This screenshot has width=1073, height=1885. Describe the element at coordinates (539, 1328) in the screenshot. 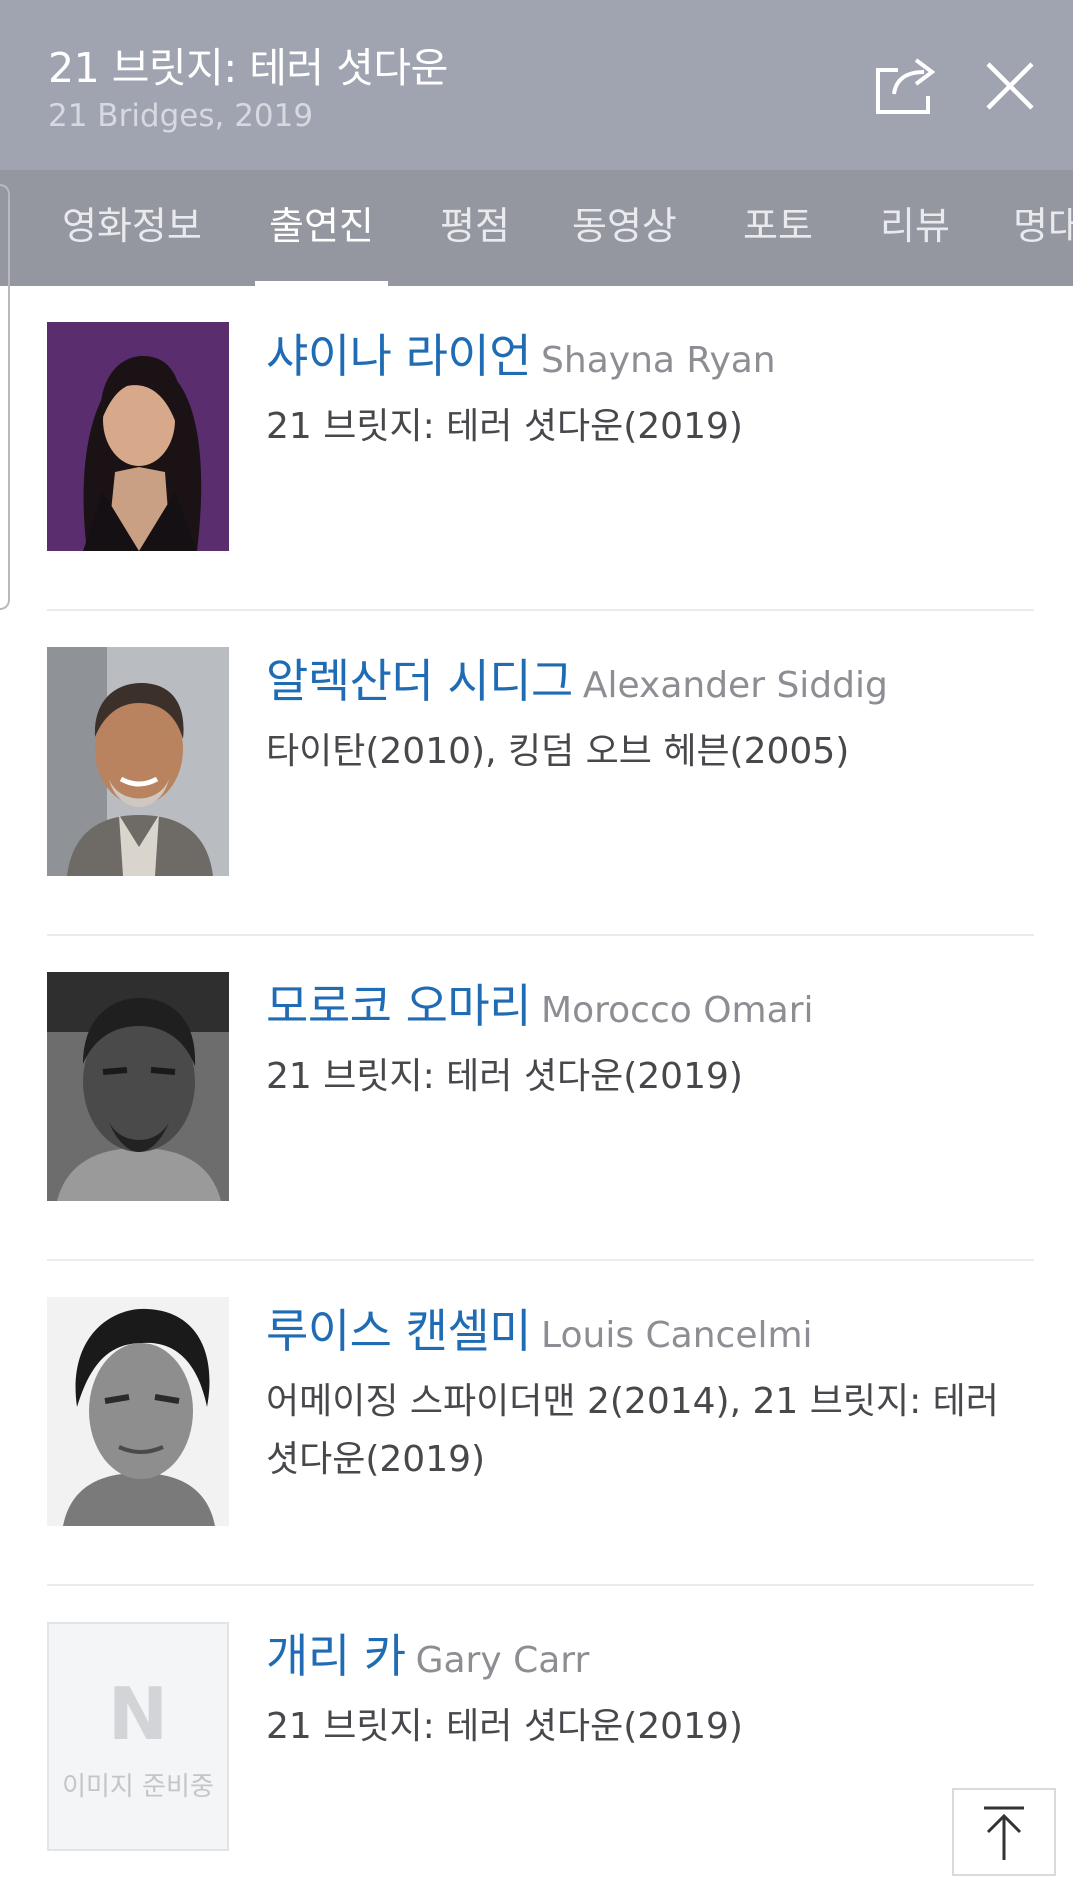

I see `cast-name: 루이스 캔셀미 Louis Cancelmi` at that location.